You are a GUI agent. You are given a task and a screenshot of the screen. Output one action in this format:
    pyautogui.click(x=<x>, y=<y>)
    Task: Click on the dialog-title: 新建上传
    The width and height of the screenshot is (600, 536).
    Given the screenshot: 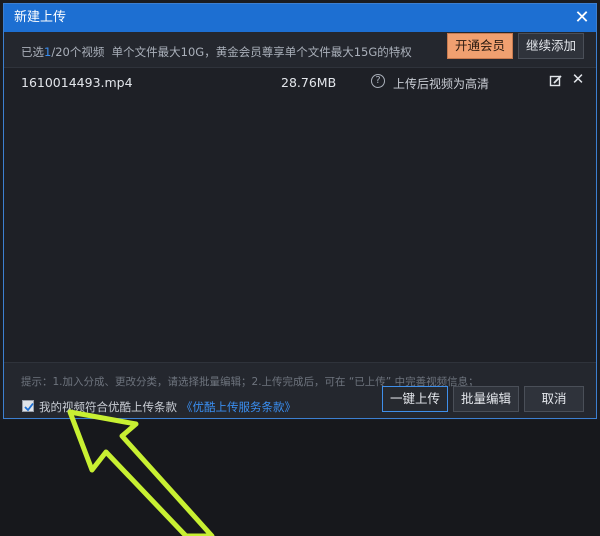 What is the action you would take?
    pyautogui.click(x=40, y=17)
    